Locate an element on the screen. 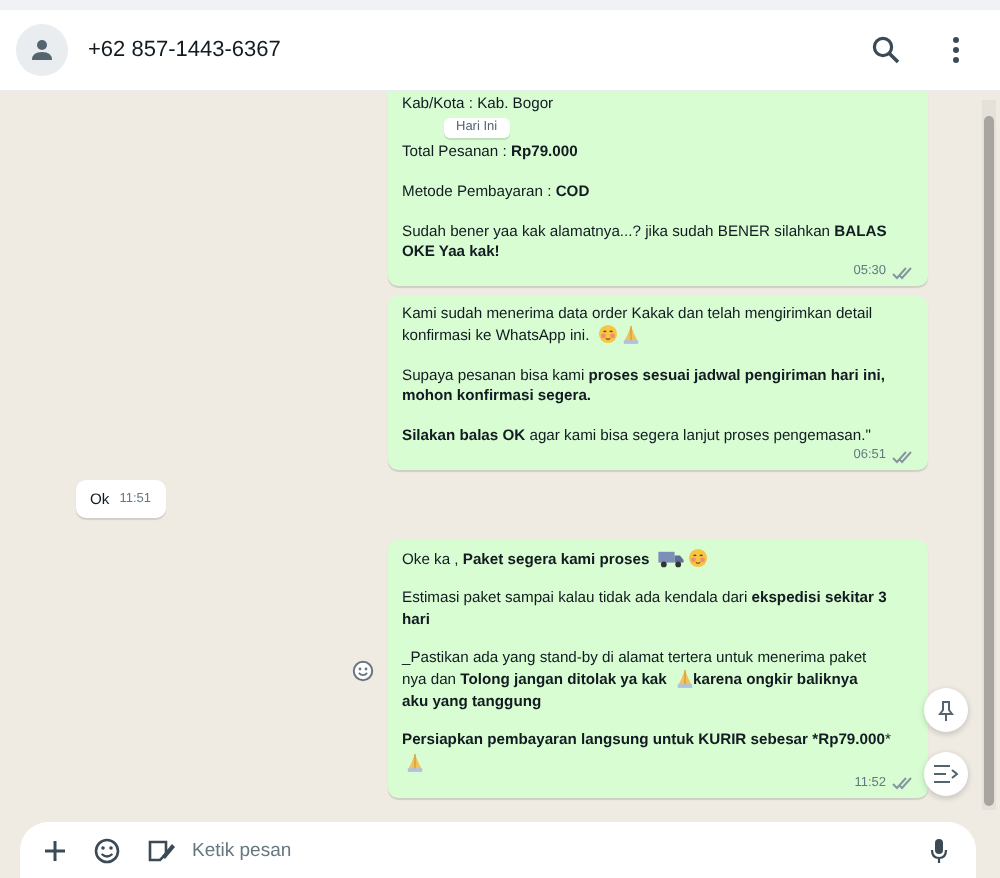 The height and width of the screenshot is (878, 1000). pin-icon is located at coordinates (946, 710).